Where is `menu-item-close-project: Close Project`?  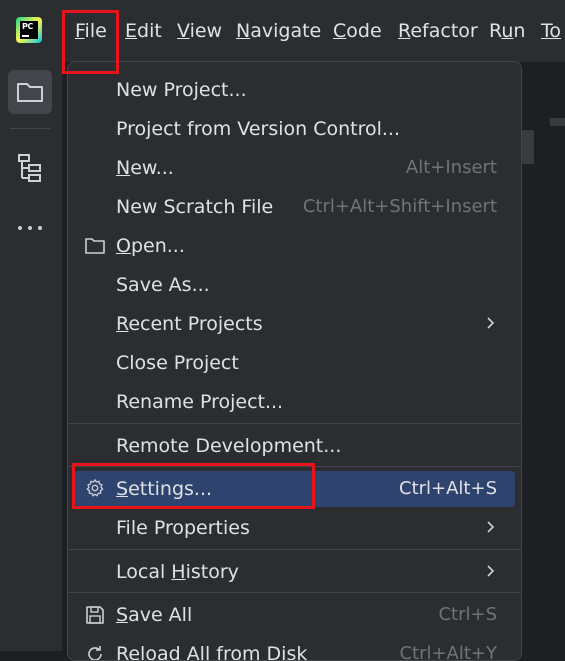
menu-item-close-project: Close Project is located at coordinates (294, 363).